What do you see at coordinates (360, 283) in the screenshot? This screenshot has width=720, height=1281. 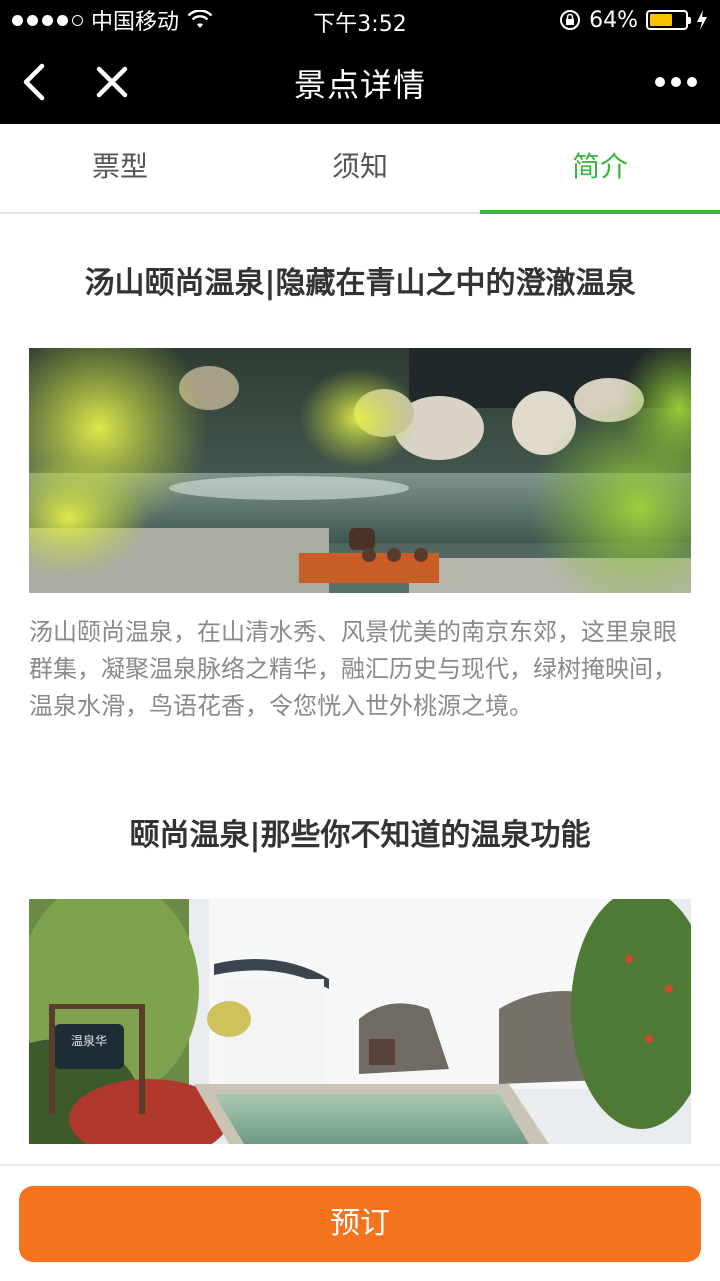 I see `section-title: 汤山颐尚温泉|隐藏在青山之中的澄澈温泉` at bounding box center [360, 283].